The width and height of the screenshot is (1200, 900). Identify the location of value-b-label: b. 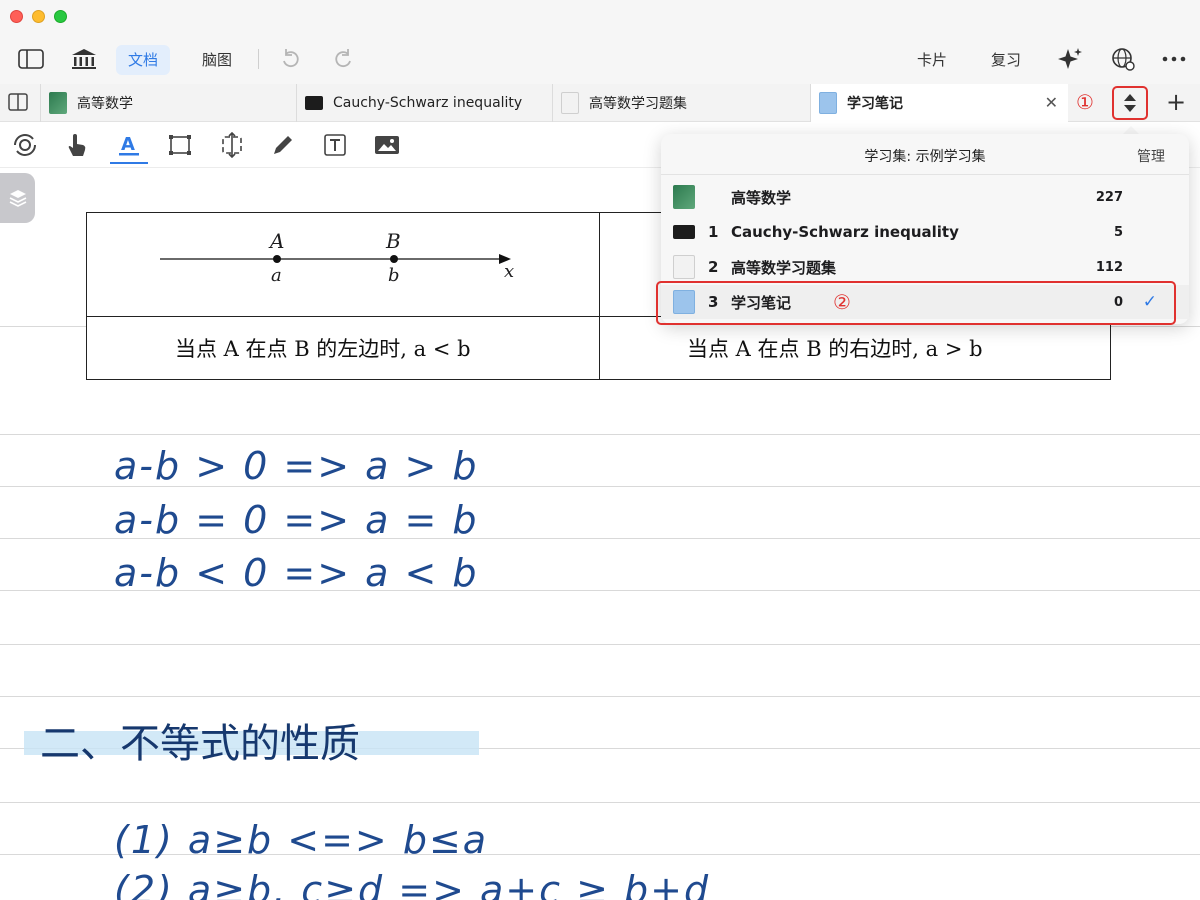
(394, 275).